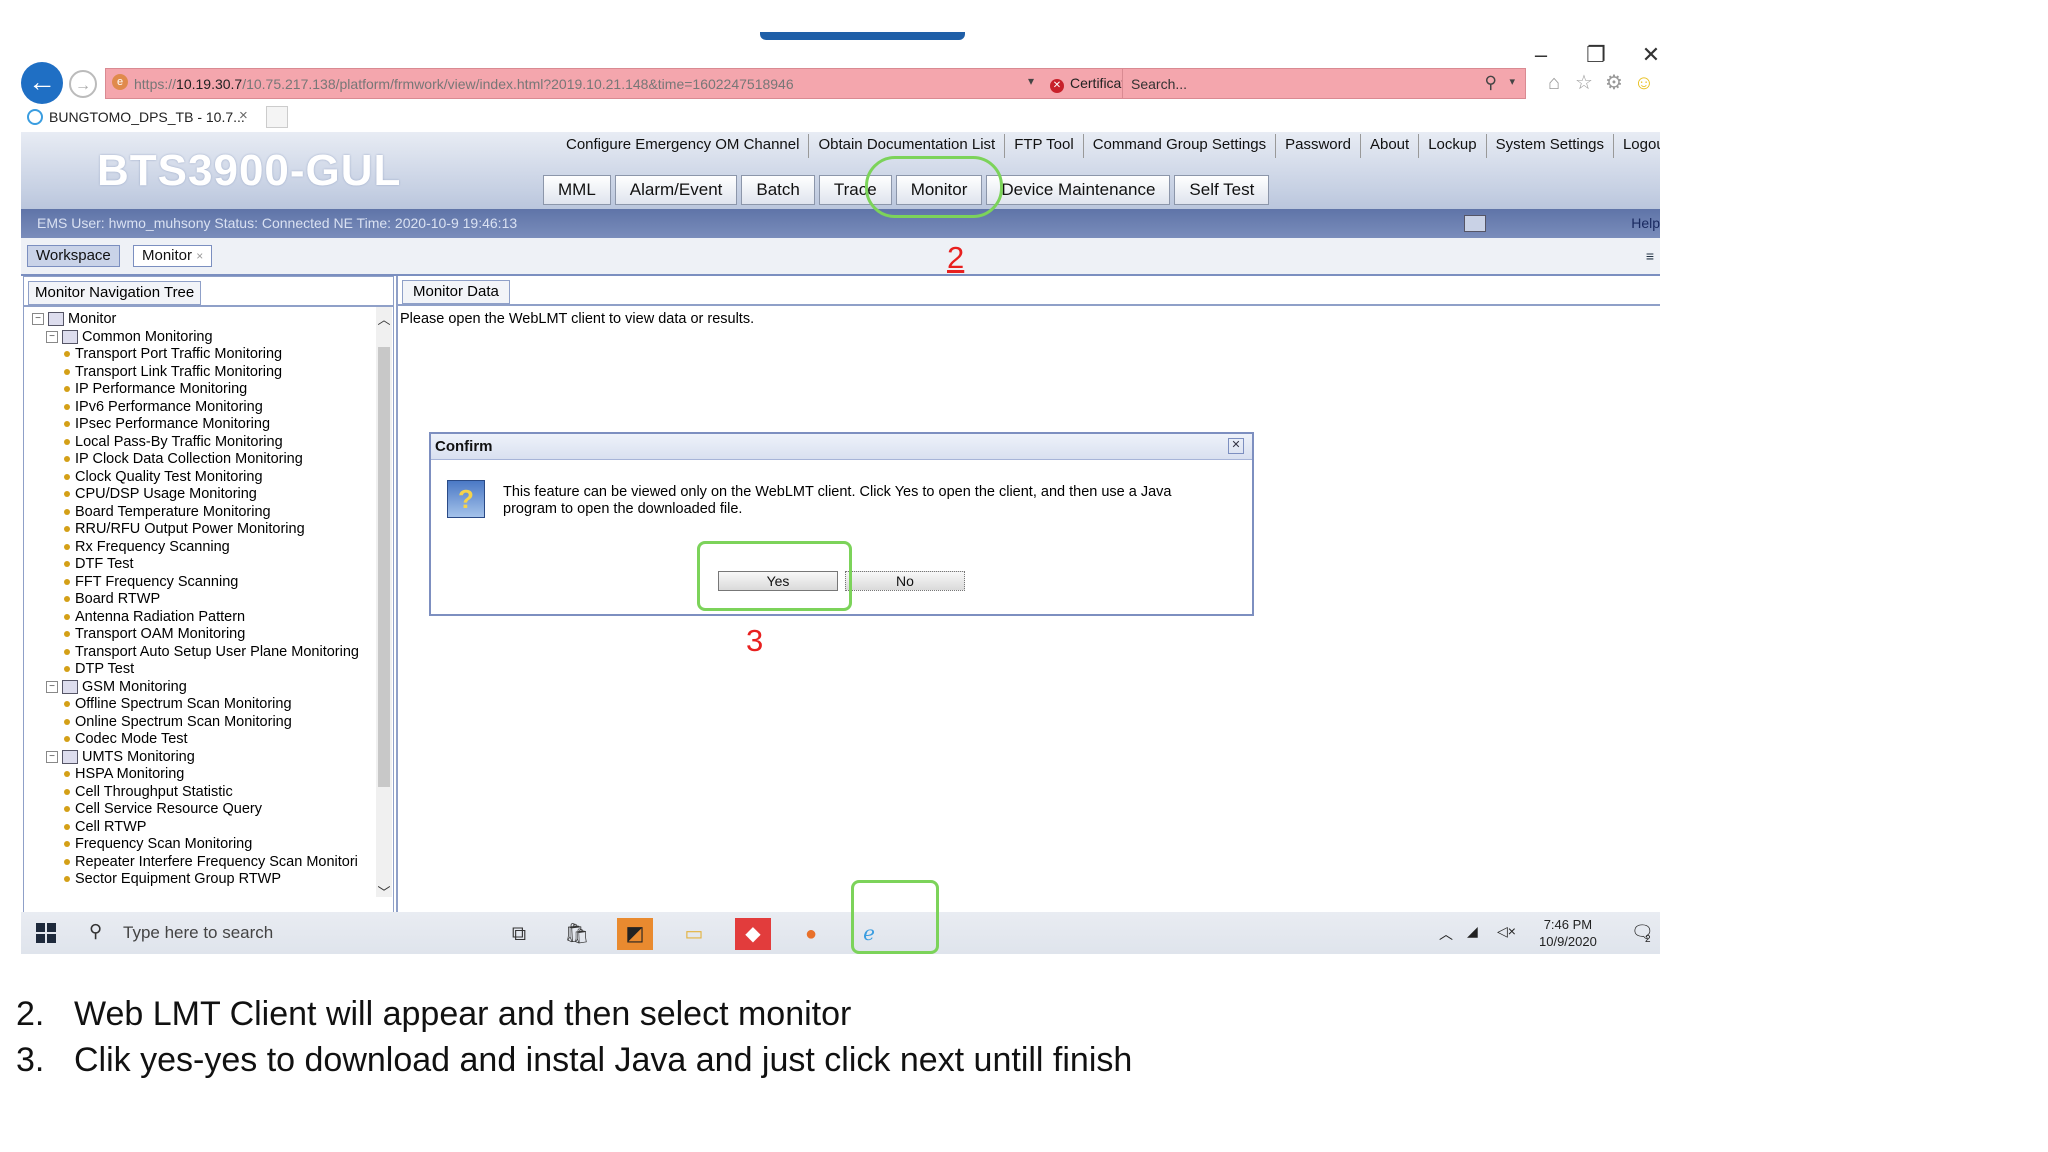 Image resolution: width=2048 pixels, height=1152 pixels. I want to click on help-link: Help, so click(1645, 223).